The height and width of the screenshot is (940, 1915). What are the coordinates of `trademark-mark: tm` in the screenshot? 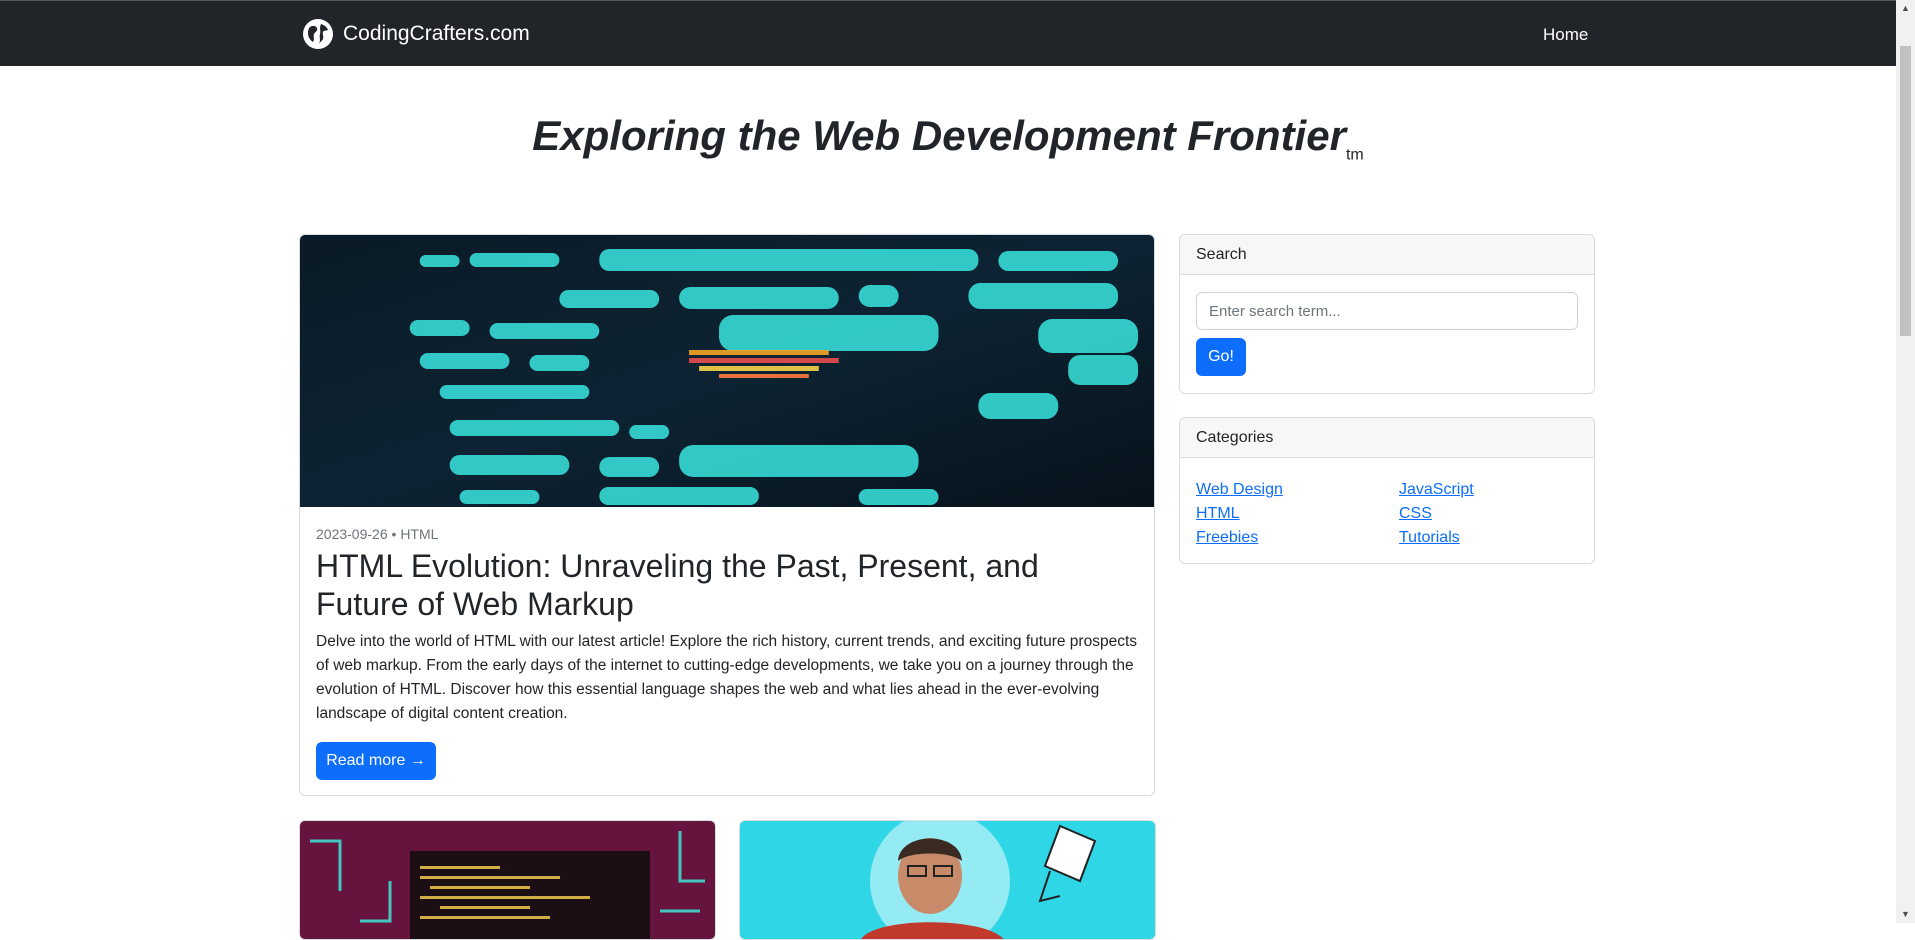 It's located at (1354, 155).